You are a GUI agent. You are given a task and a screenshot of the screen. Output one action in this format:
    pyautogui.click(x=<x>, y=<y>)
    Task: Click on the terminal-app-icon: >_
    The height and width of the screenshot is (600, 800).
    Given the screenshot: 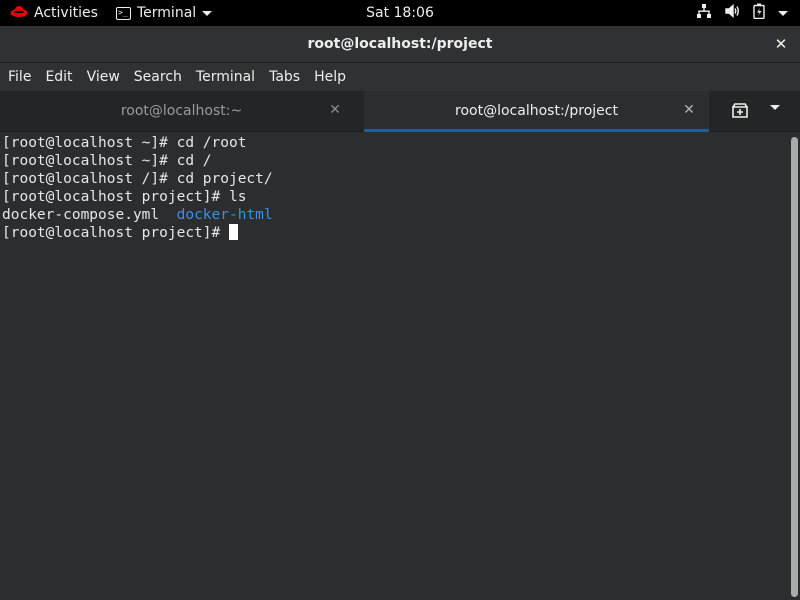 What is the action you would take?
    pyautogui.click(x=123, y=13)
    